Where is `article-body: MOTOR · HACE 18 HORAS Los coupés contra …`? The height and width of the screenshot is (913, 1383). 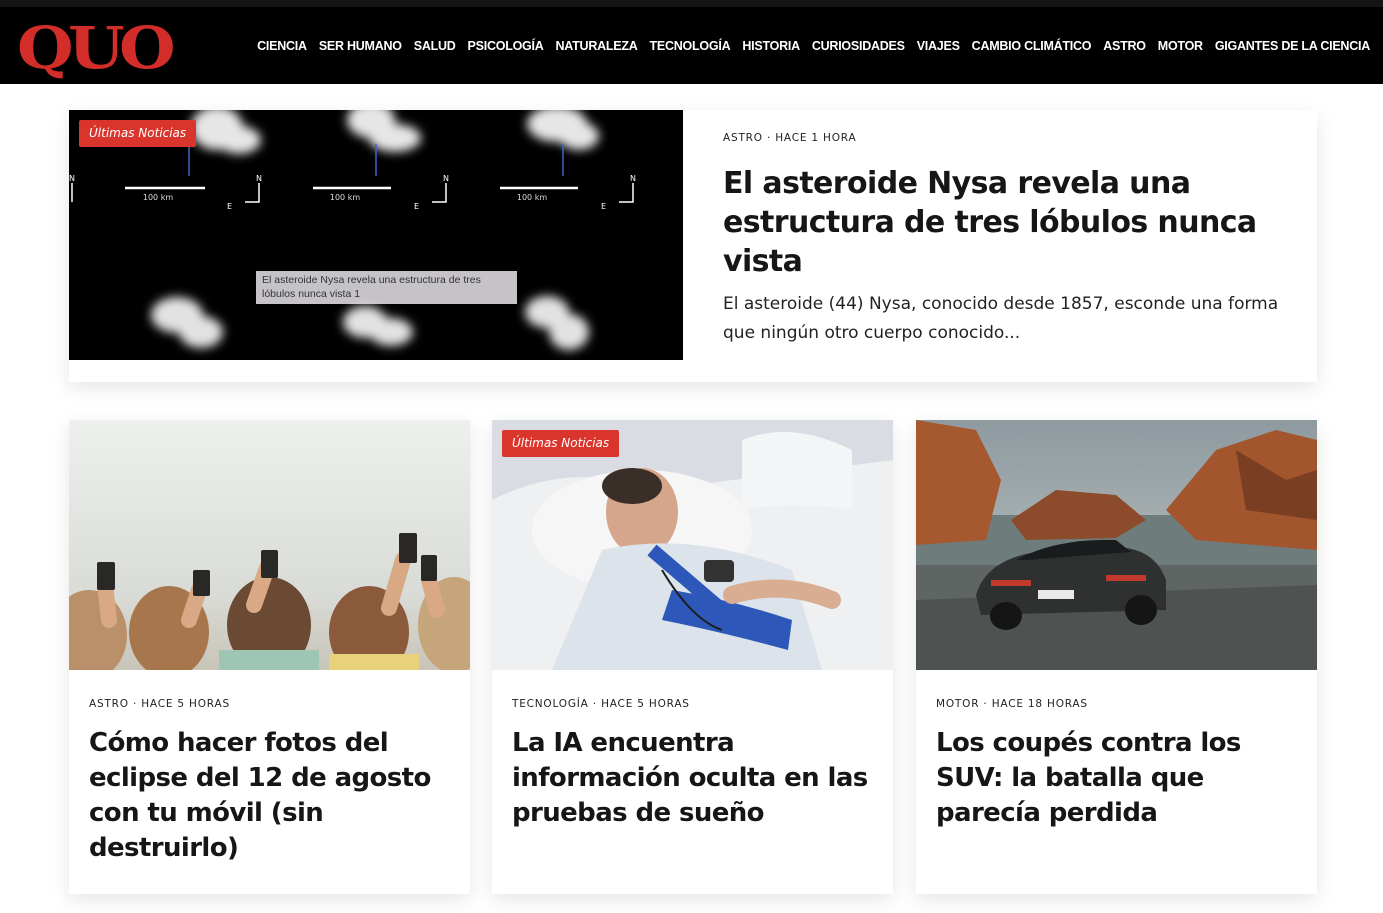
article-body: MOTOR · HACE 18 HORAS Los coupés contra … is located at coordinates (1118, 764).